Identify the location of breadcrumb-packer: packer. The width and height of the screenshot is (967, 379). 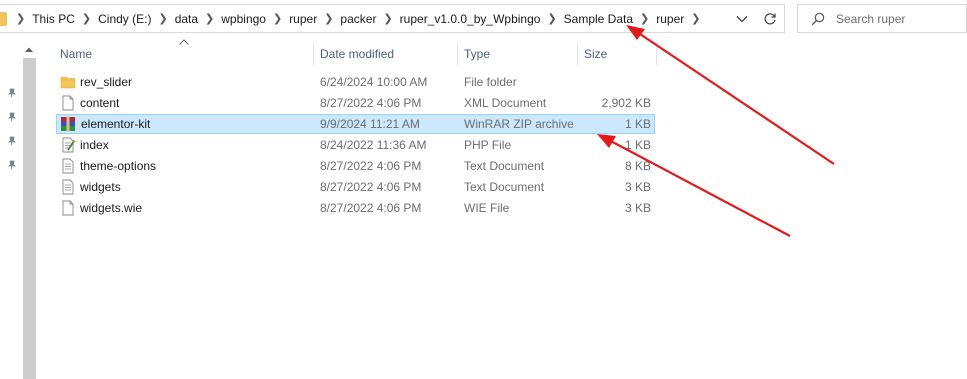
(358, 19).